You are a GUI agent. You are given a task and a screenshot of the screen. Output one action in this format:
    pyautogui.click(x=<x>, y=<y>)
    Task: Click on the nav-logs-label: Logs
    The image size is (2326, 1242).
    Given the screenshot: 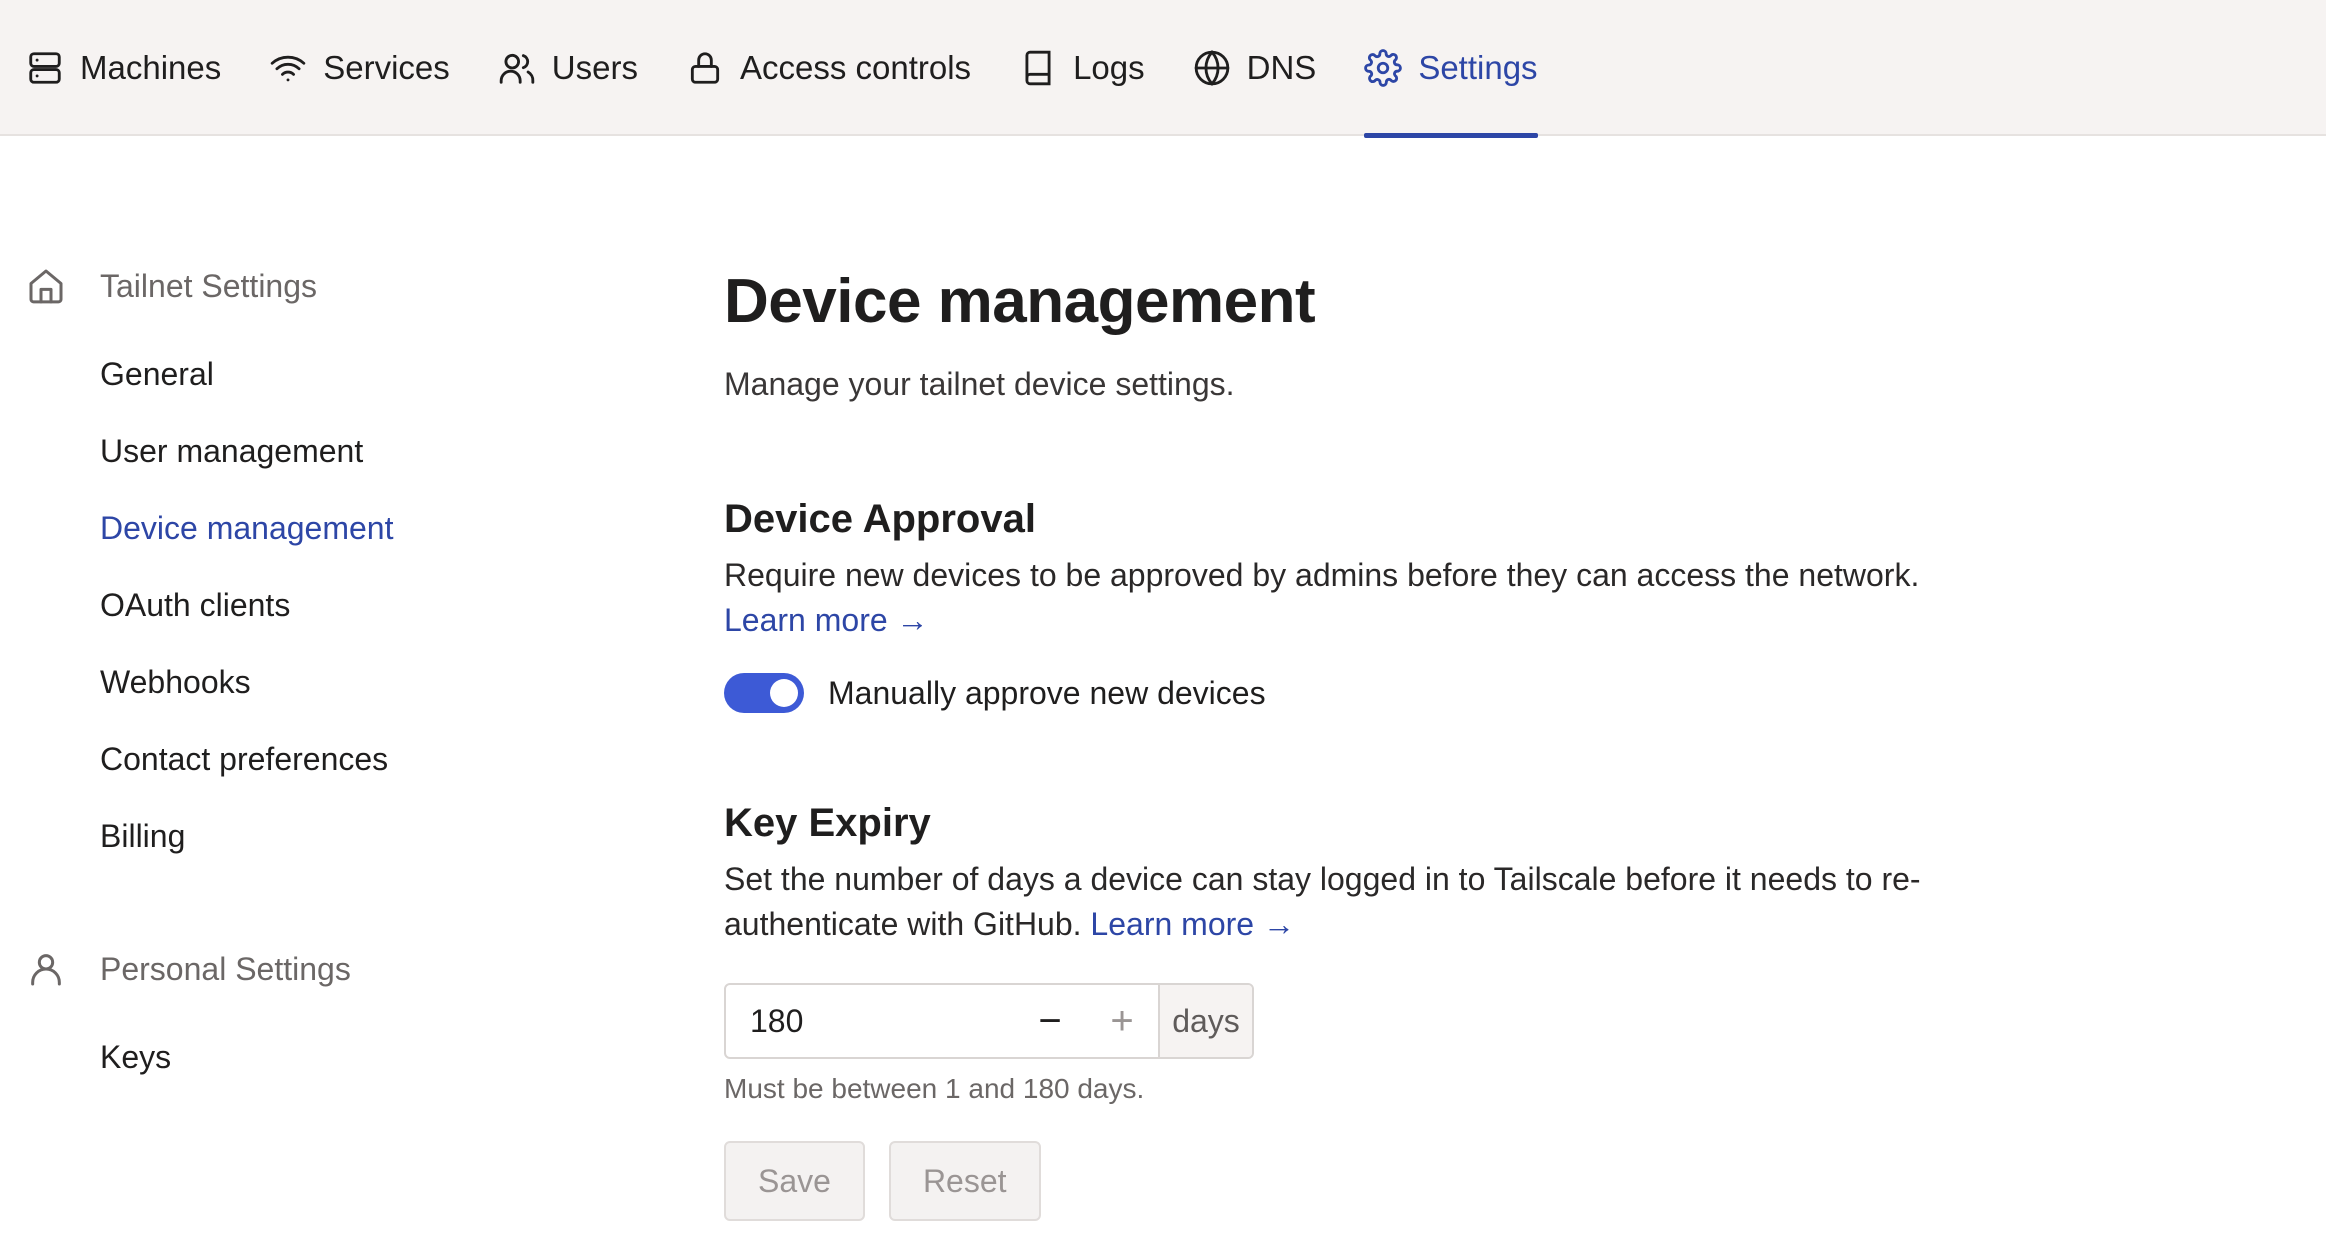 What is the action you would take?
    pyautogui.click(x=1109, y=67)
    